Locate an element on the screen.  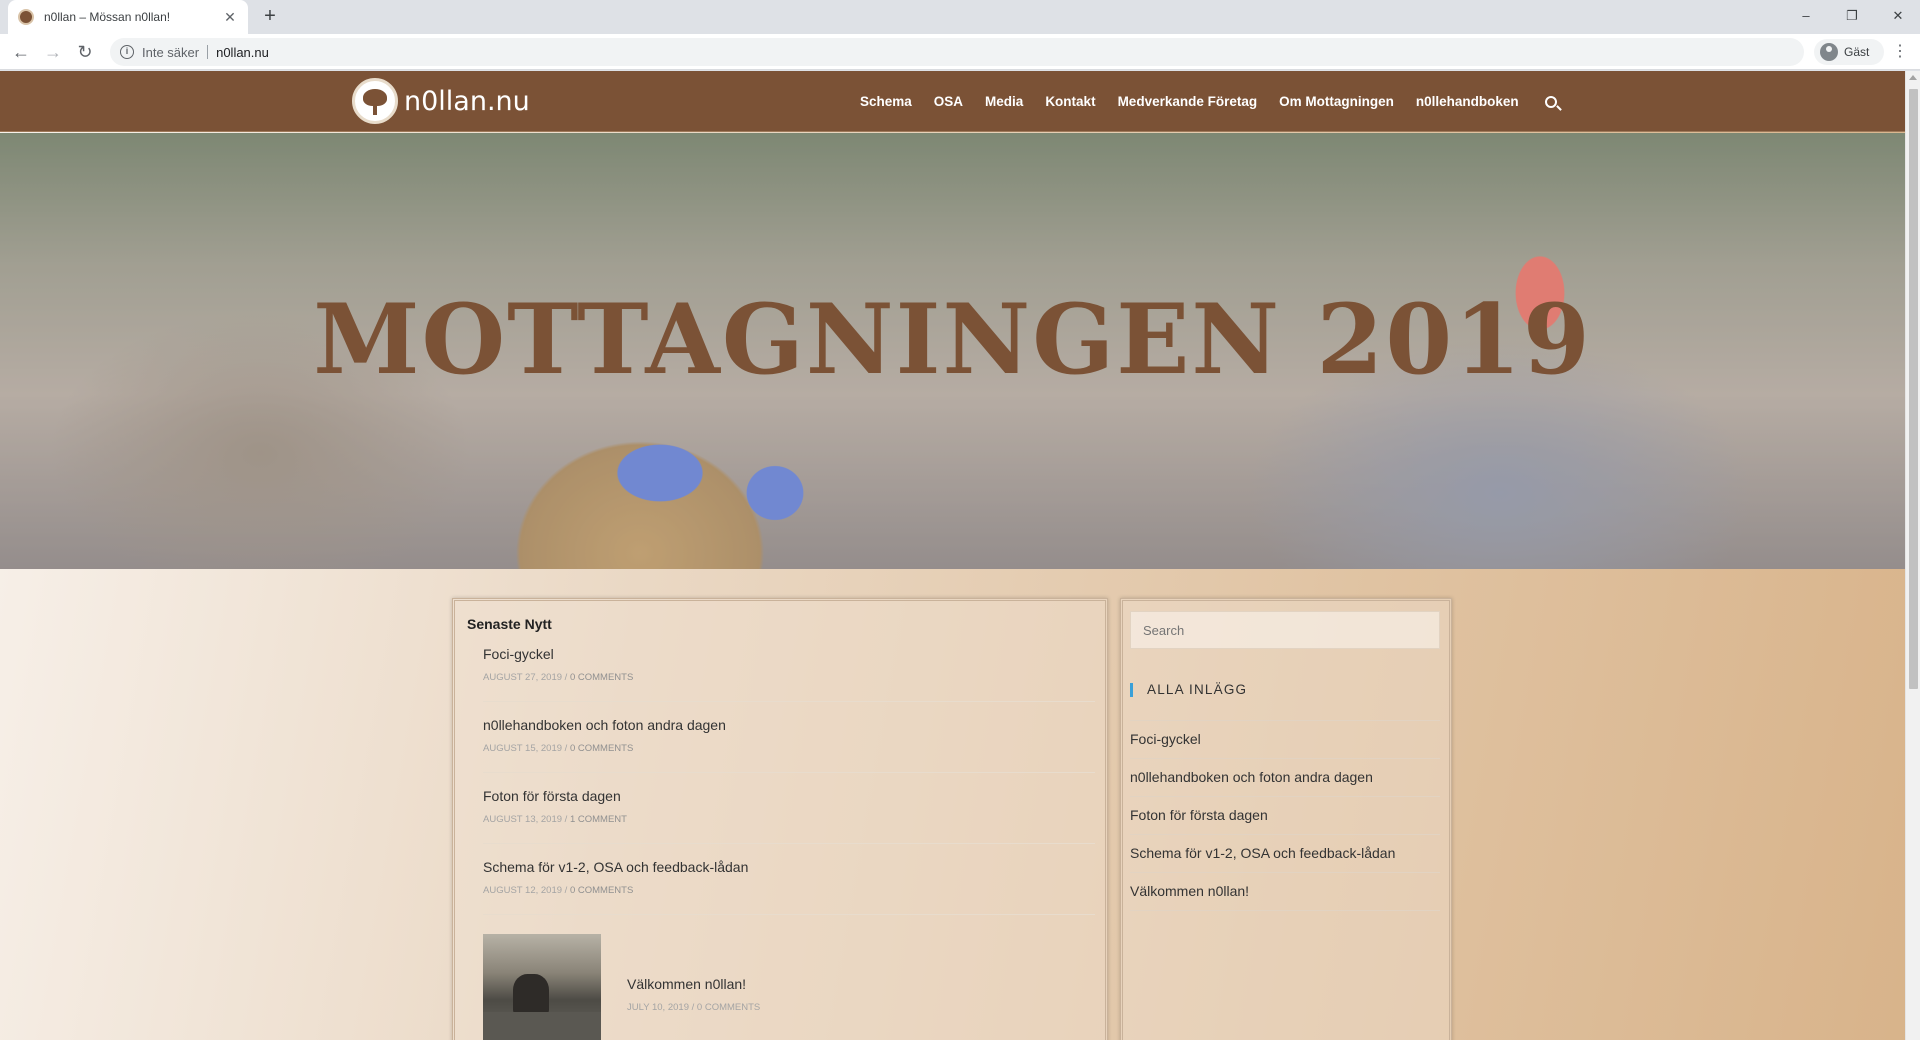
post-title-link: Schema för v1-2, OSA och feedback-lådan is located at coordinates (615, 867).